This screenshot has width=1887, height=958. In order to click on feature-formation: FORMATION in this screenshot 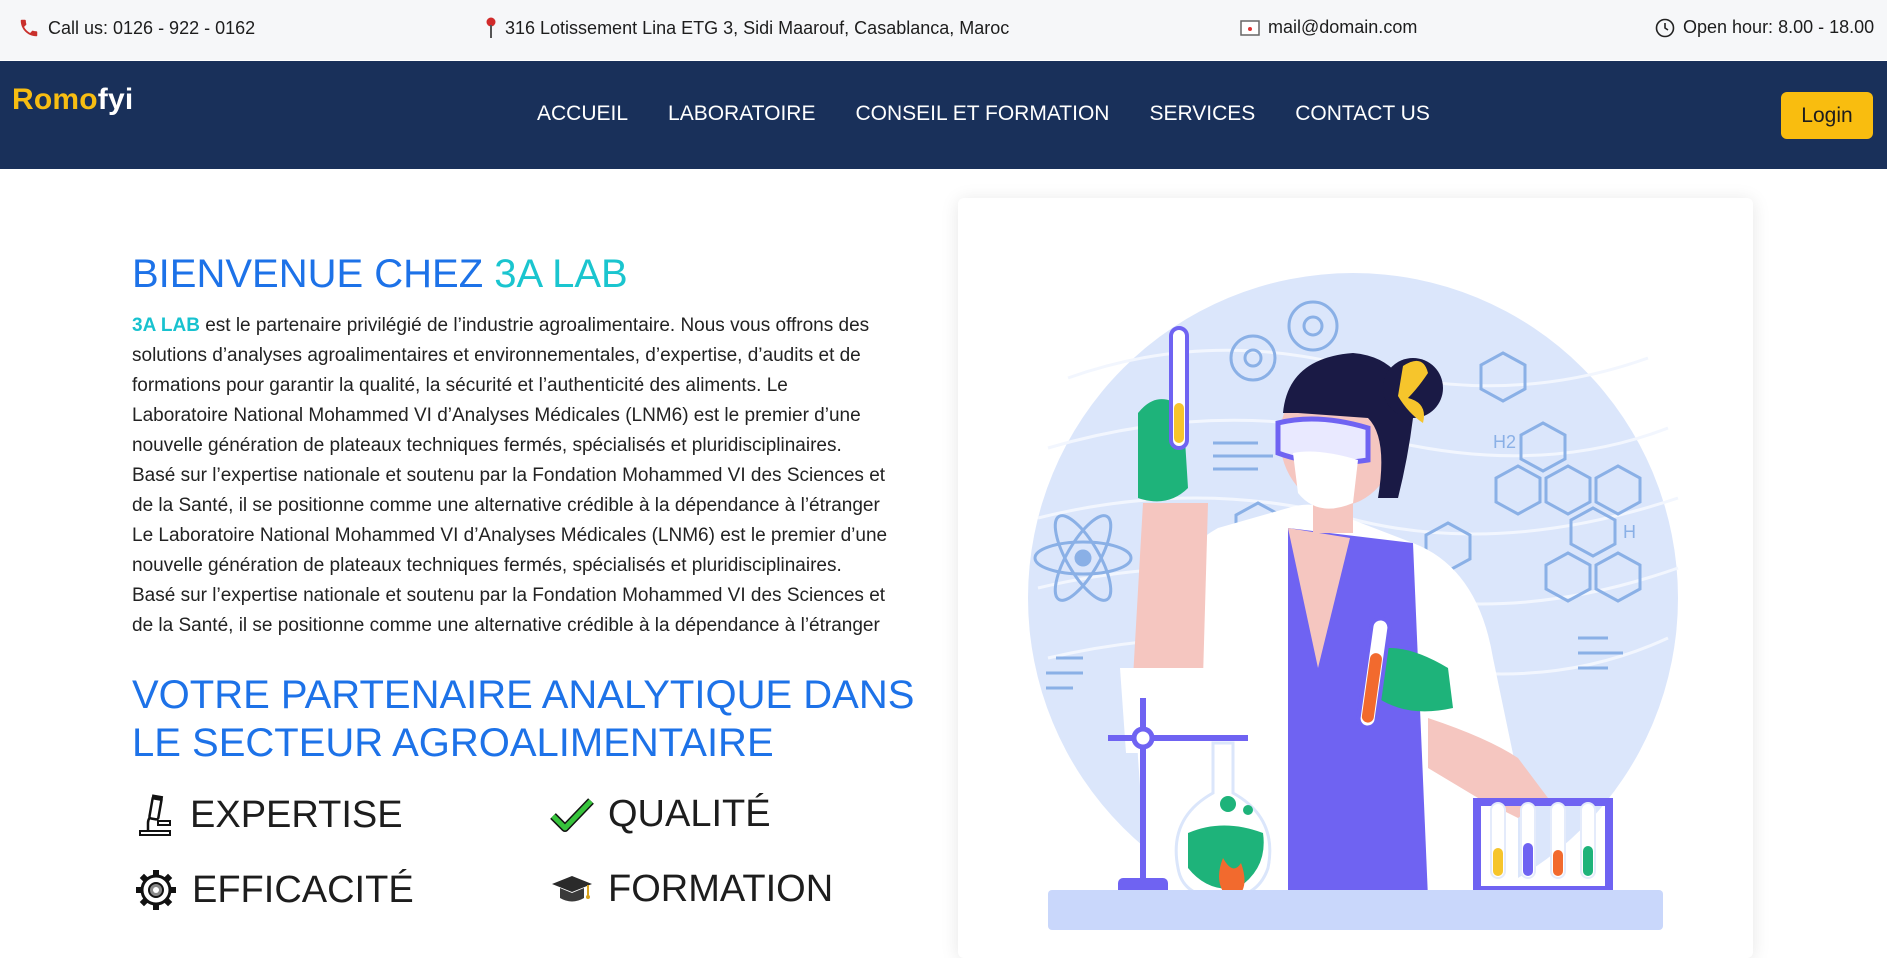, I will do `click(691, 889)`.